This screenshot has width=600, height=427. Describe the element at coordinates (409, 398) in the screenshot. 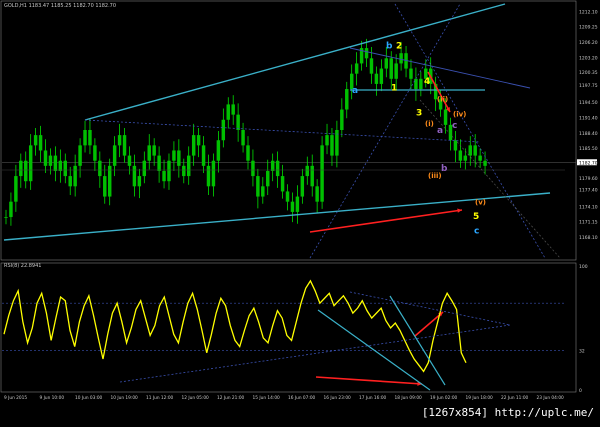

I see `x-tick-label: 18 Jun 09:00` at that location.